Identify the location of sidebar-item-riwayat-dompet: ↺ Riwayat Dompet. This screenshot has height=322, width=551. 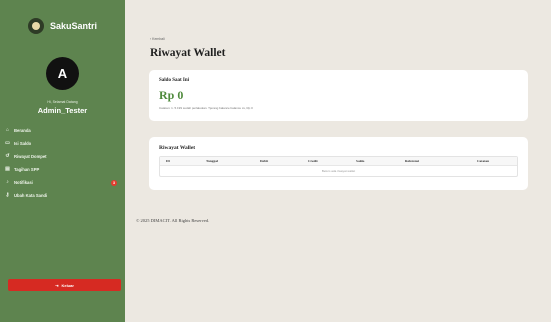
(62, 156).